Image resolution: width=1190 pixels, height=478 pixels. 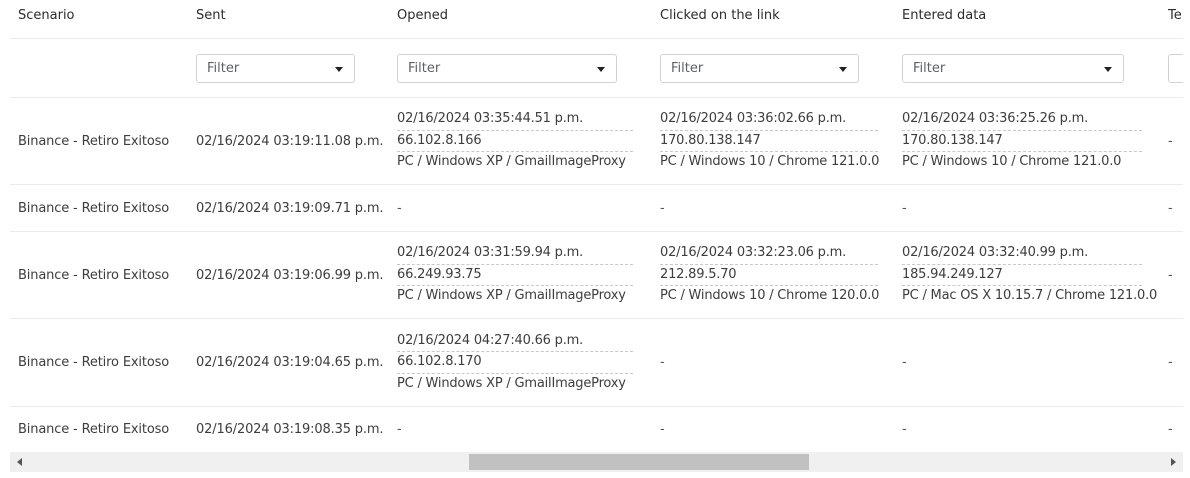 I want to click on opened-filter-placeholder: Filter, so click(x=424, y=68).